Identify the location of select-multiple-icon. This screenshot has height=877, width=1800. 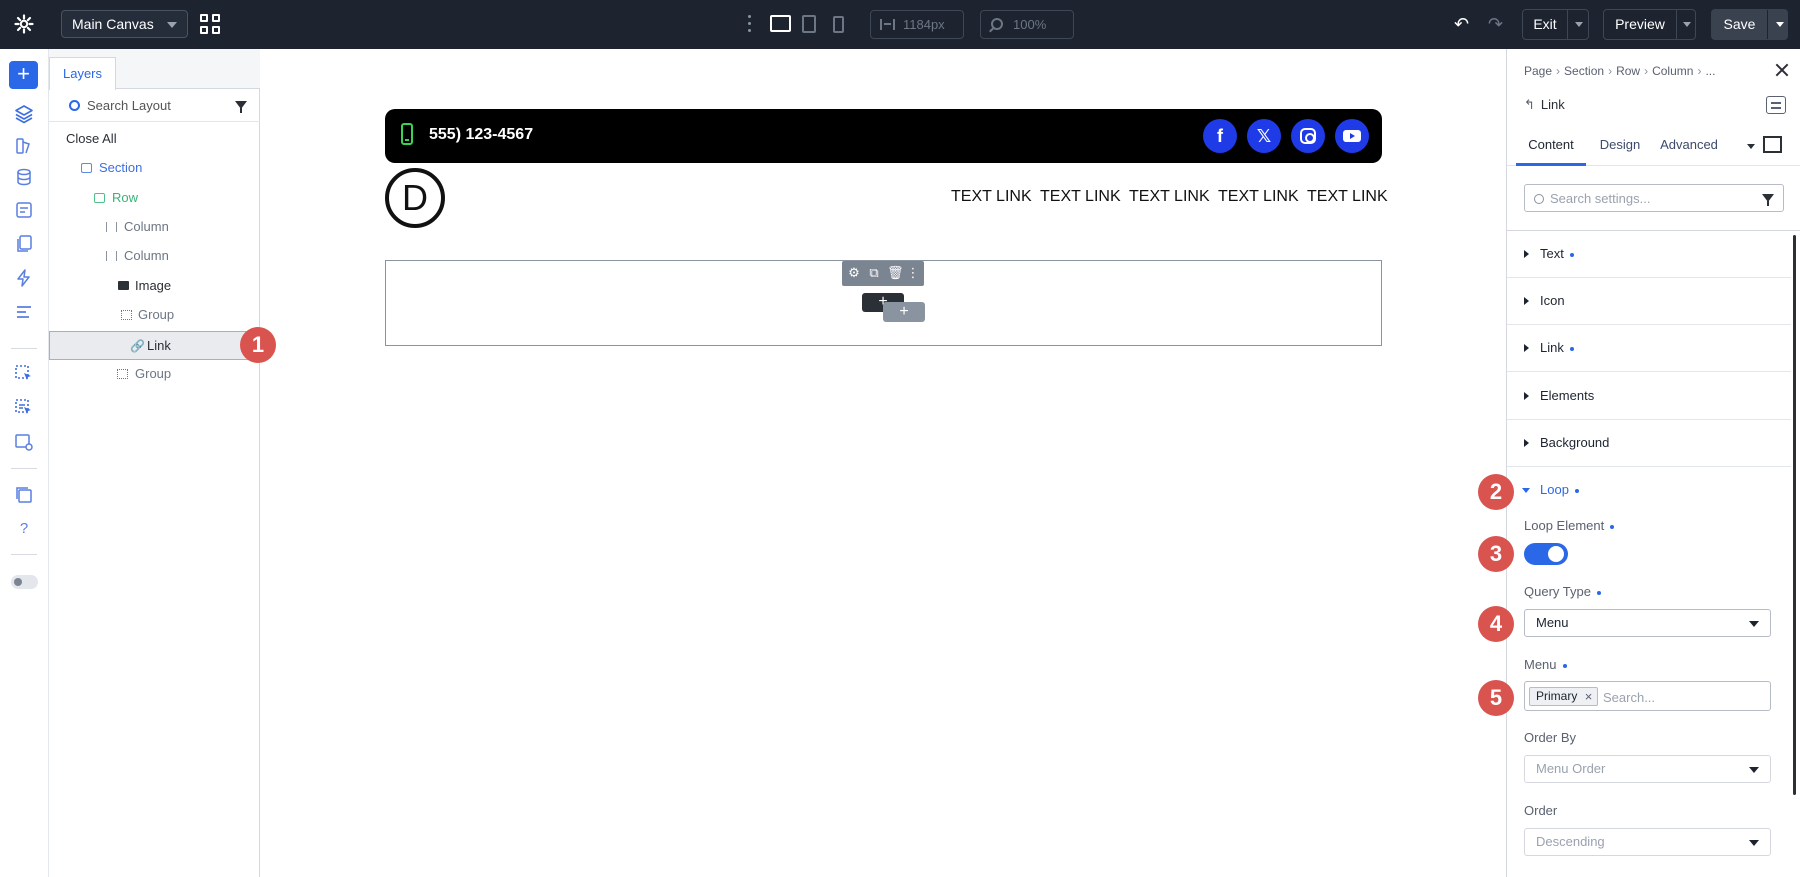
(24, 408).